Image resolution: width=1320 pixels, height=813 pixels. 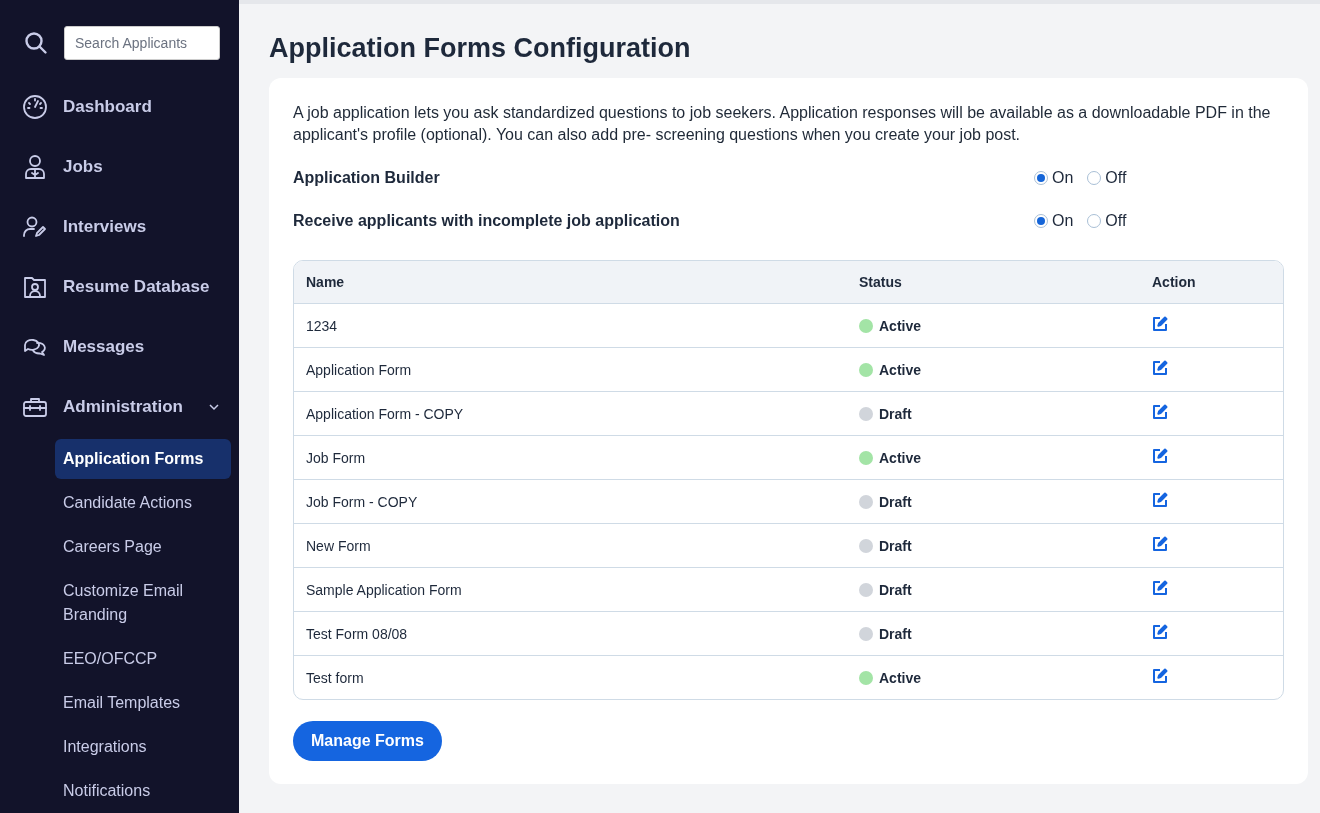 What do you see at coordinates (35, 167) in the screenshot?
I see `user-tie-icon` at bounding box center [35, 167].